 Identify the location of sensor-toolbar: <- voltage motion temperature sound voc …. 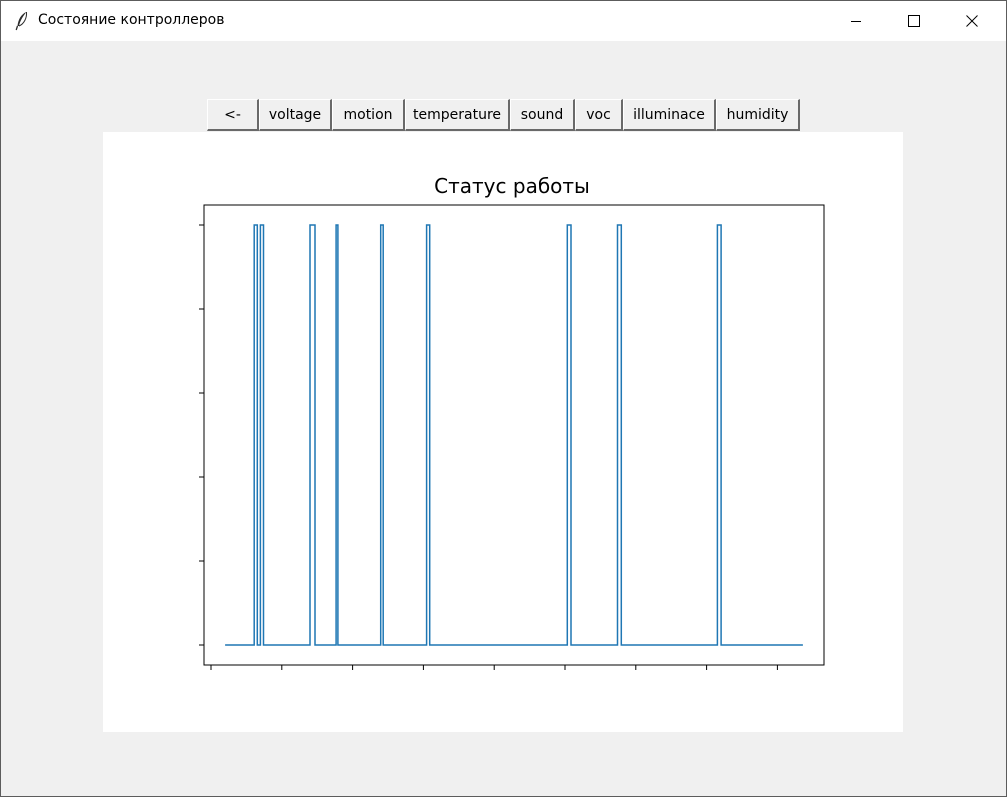
(503, 115).